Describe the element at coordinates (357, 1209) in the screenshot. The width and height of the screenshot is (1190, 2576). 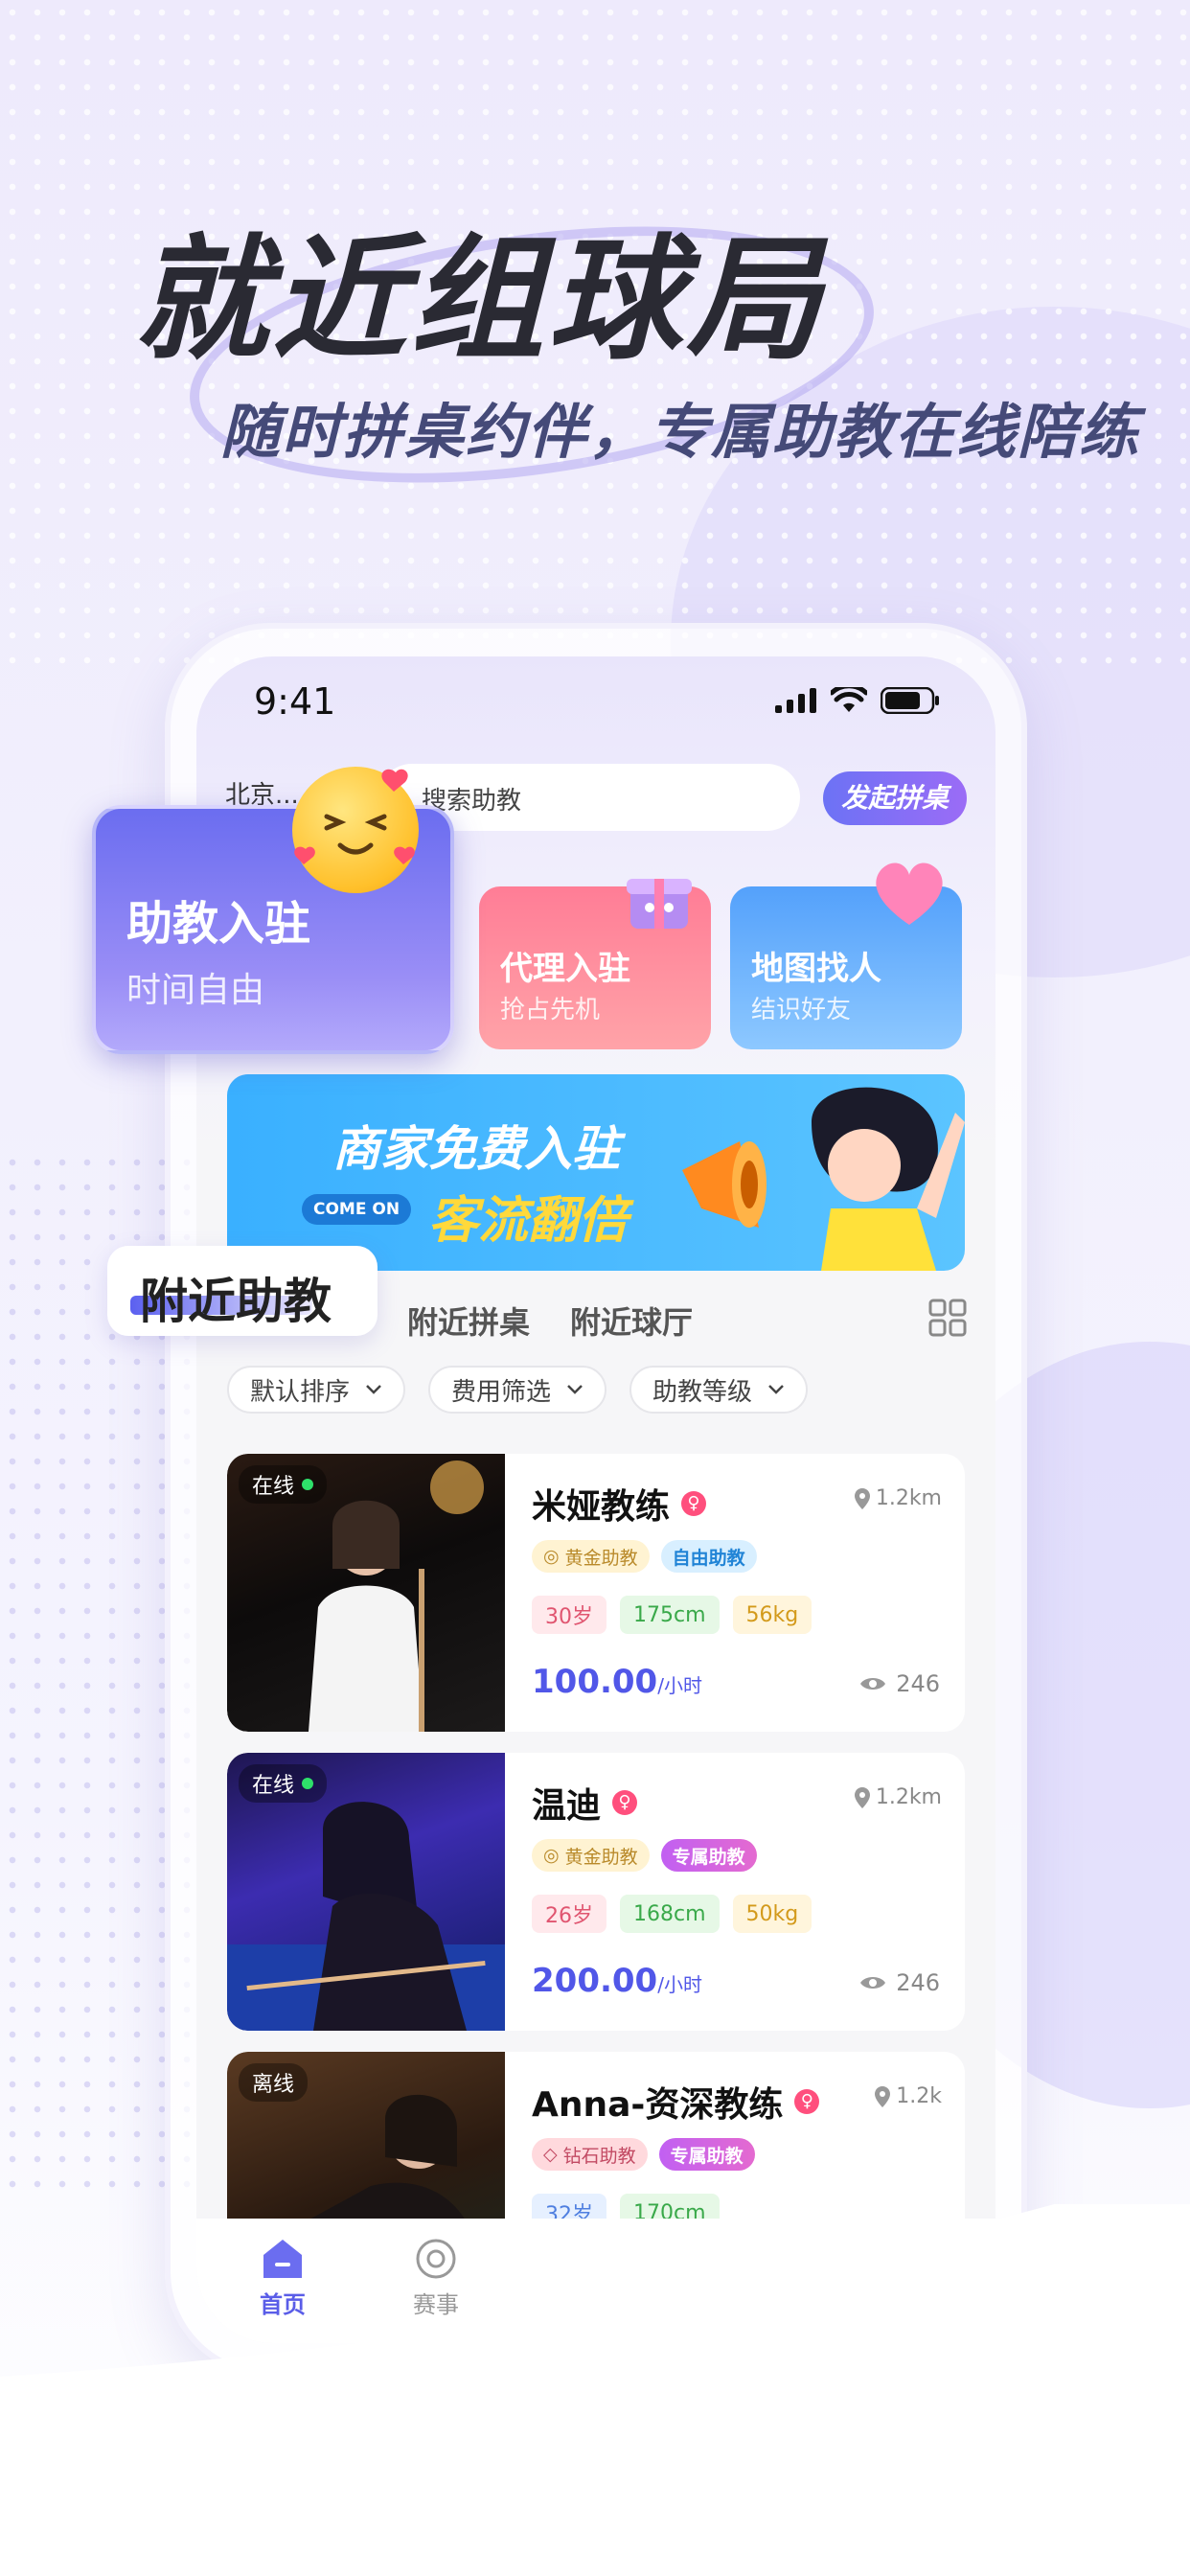
I see `banner-tag: COME ON` at that location.